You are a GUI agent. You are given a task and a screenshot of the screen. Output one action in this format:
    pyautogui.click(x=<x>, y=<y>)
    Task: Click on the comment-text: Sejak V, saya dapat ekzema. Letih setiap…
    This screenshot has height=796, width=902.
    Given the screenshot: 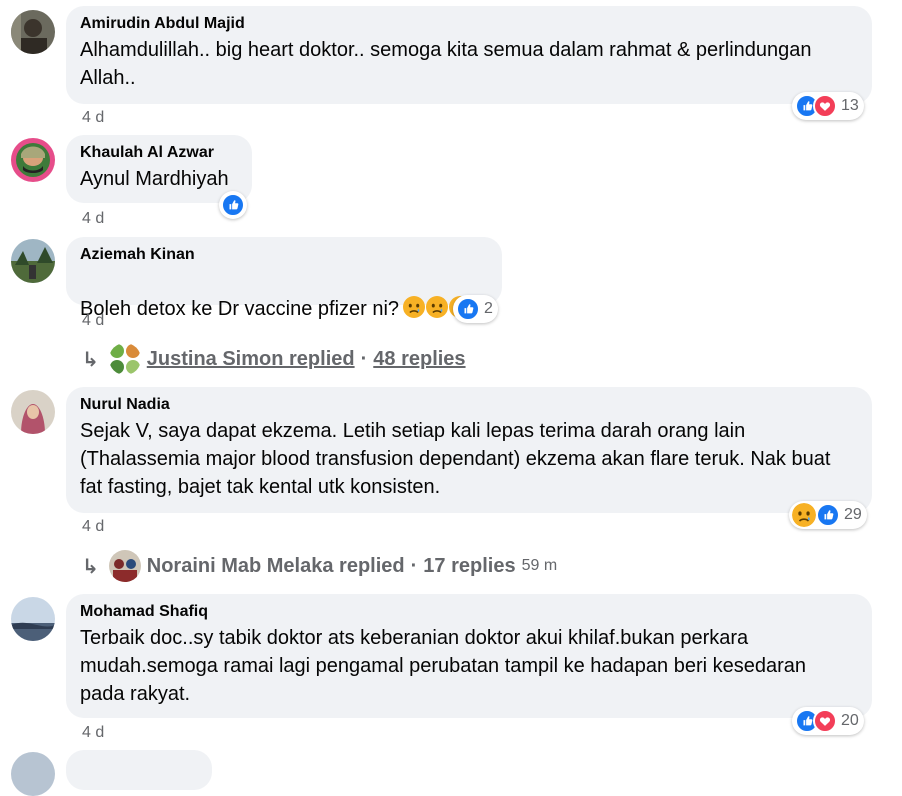 What is the action you would take?
    pyautogui.click(x=455, y=459)
    